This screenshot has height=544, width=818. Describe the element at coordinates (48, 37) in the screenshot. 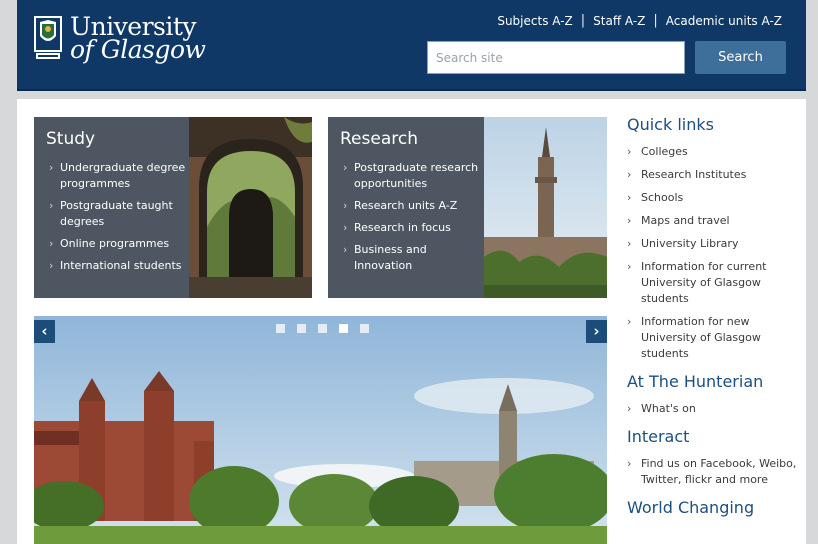

I see `crest-icon` at that location.